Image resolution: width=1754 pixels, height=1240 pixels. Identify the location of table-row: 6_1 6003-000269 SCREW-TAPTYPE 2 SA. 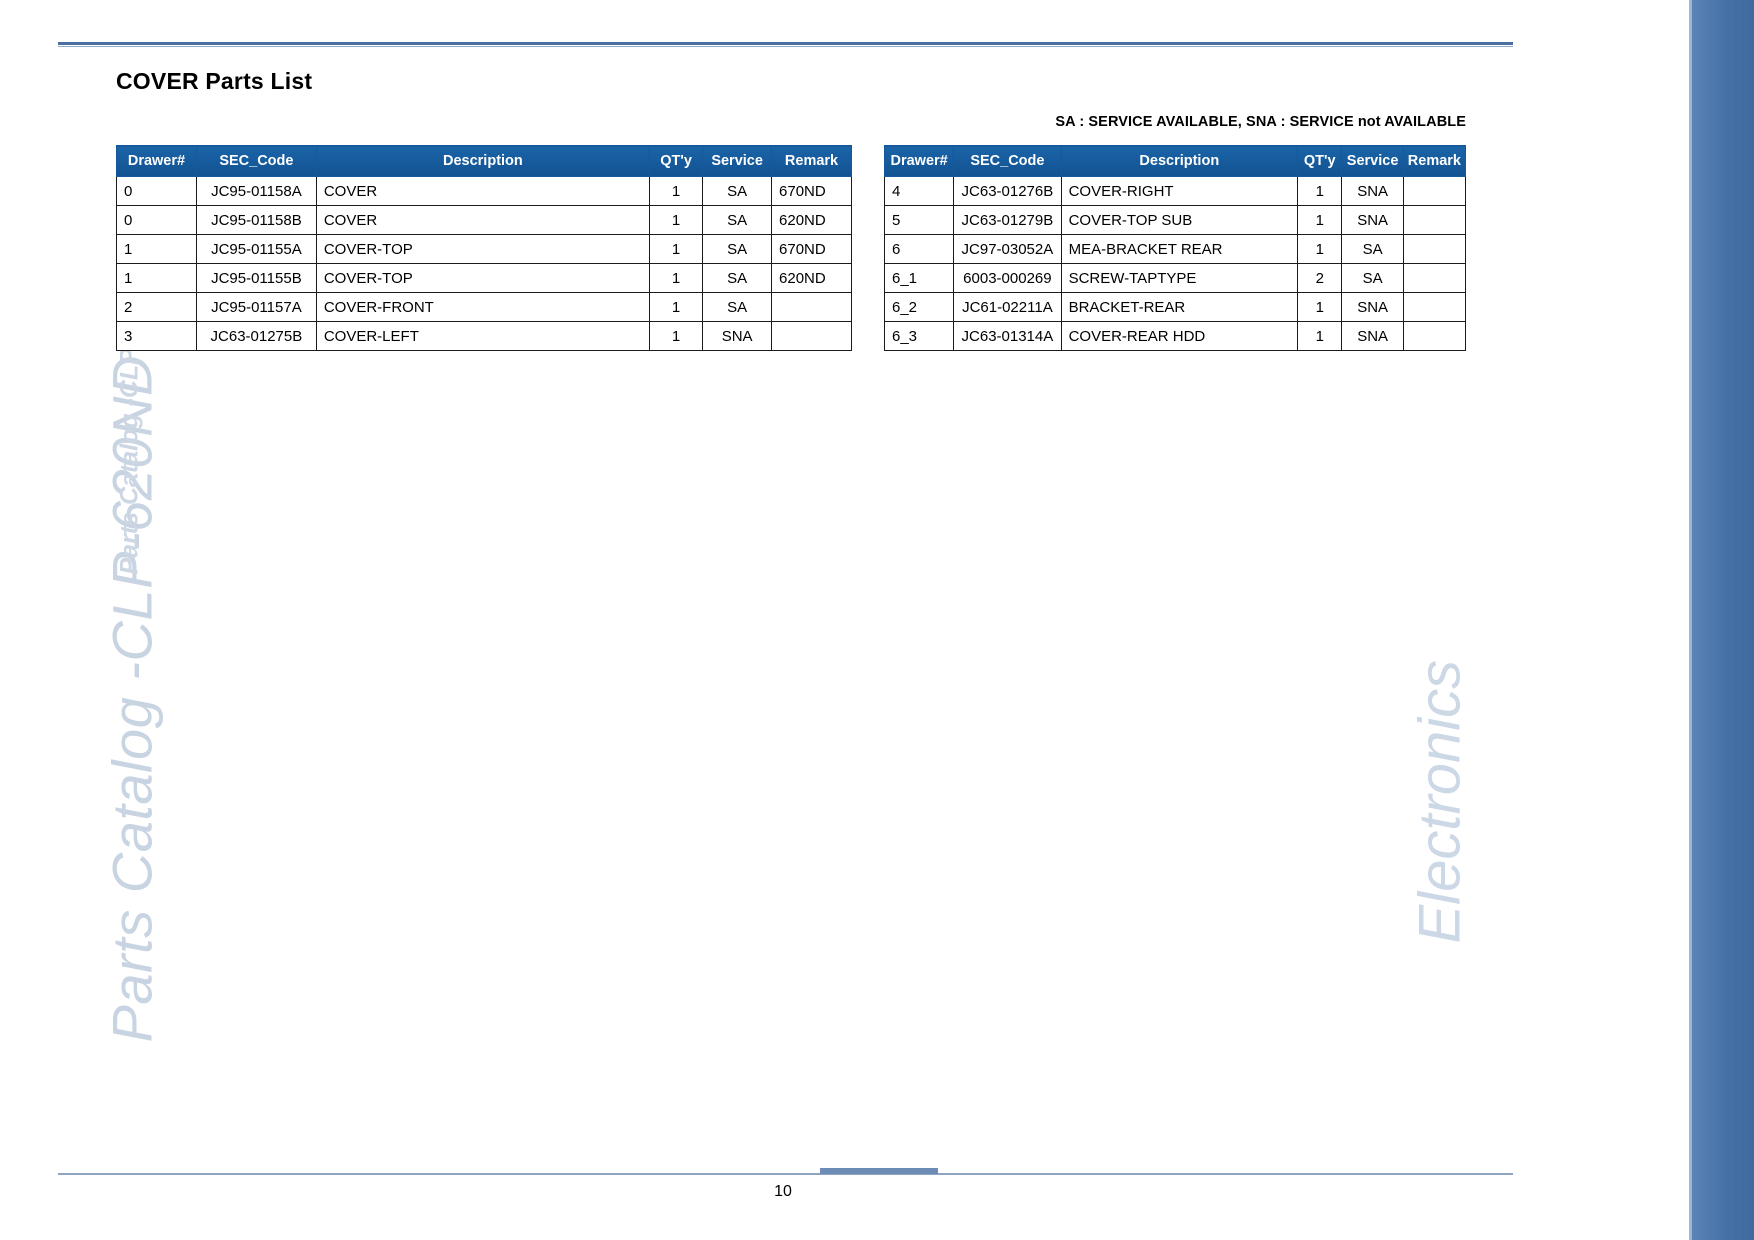
(1175, 278).